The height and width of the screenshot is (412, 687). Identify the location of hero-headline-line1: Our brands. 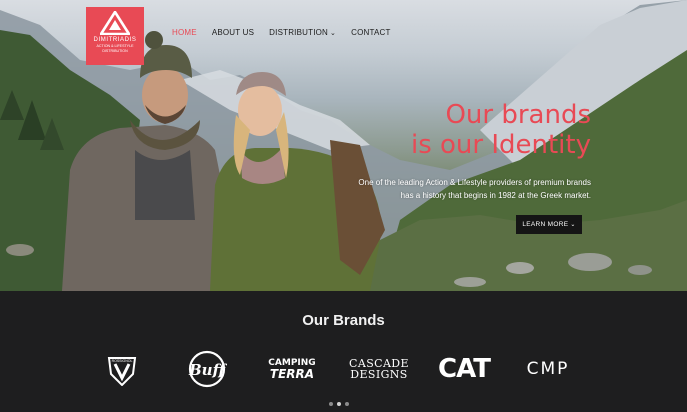
(518, 115).